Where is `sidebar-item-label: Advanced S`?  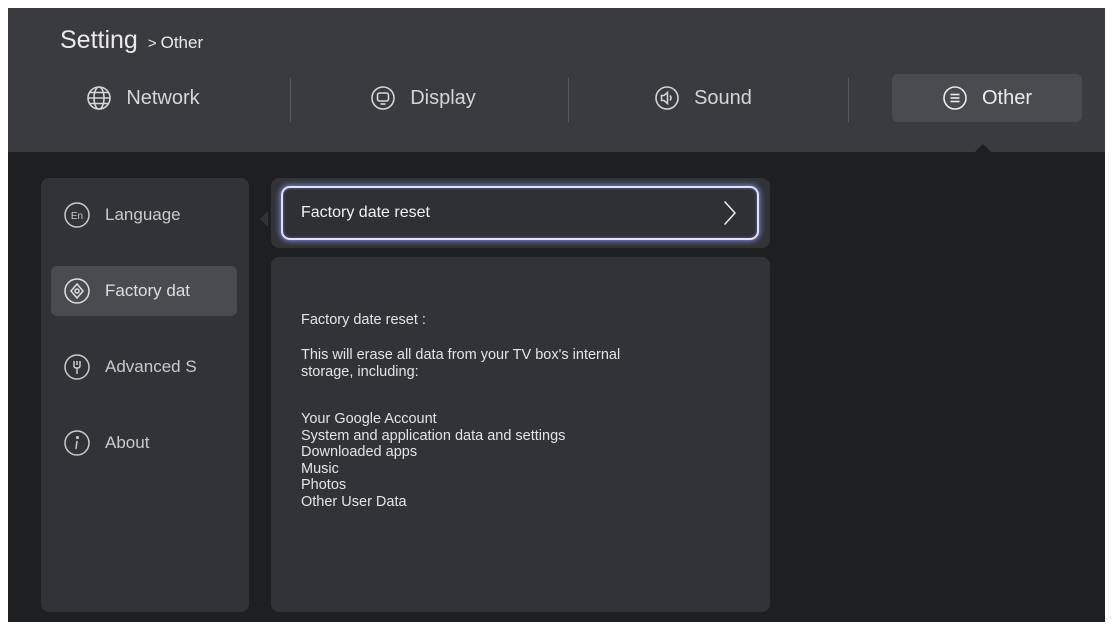 sidebar-item-label: Advanced S is located at coordinates (151, 366).